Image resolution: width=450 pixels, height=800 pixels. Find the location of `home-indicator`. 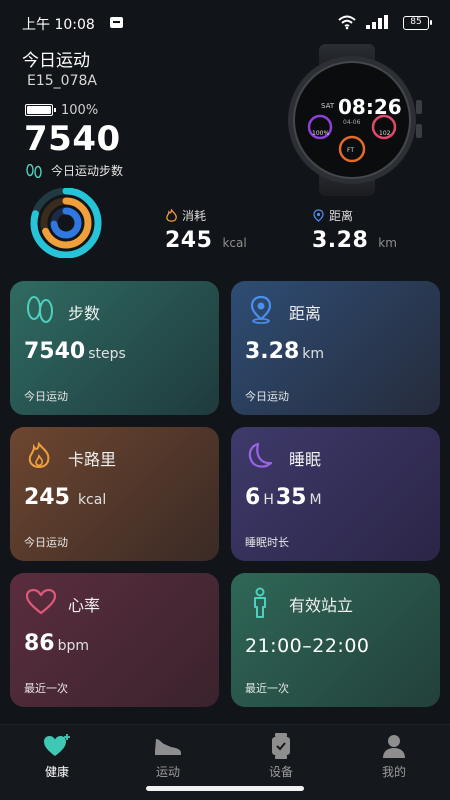

home-indicator is located at coordinates (225, 788).